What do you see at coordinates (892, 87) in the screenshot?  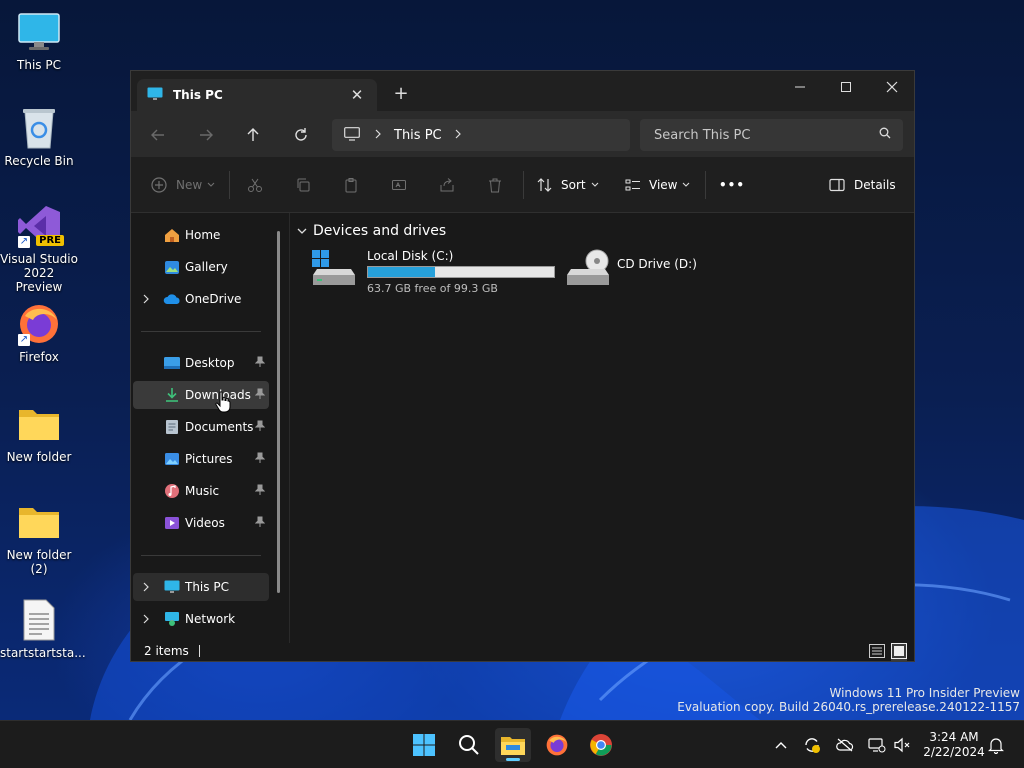 I see `close-button` at bounding box center [892, 87].